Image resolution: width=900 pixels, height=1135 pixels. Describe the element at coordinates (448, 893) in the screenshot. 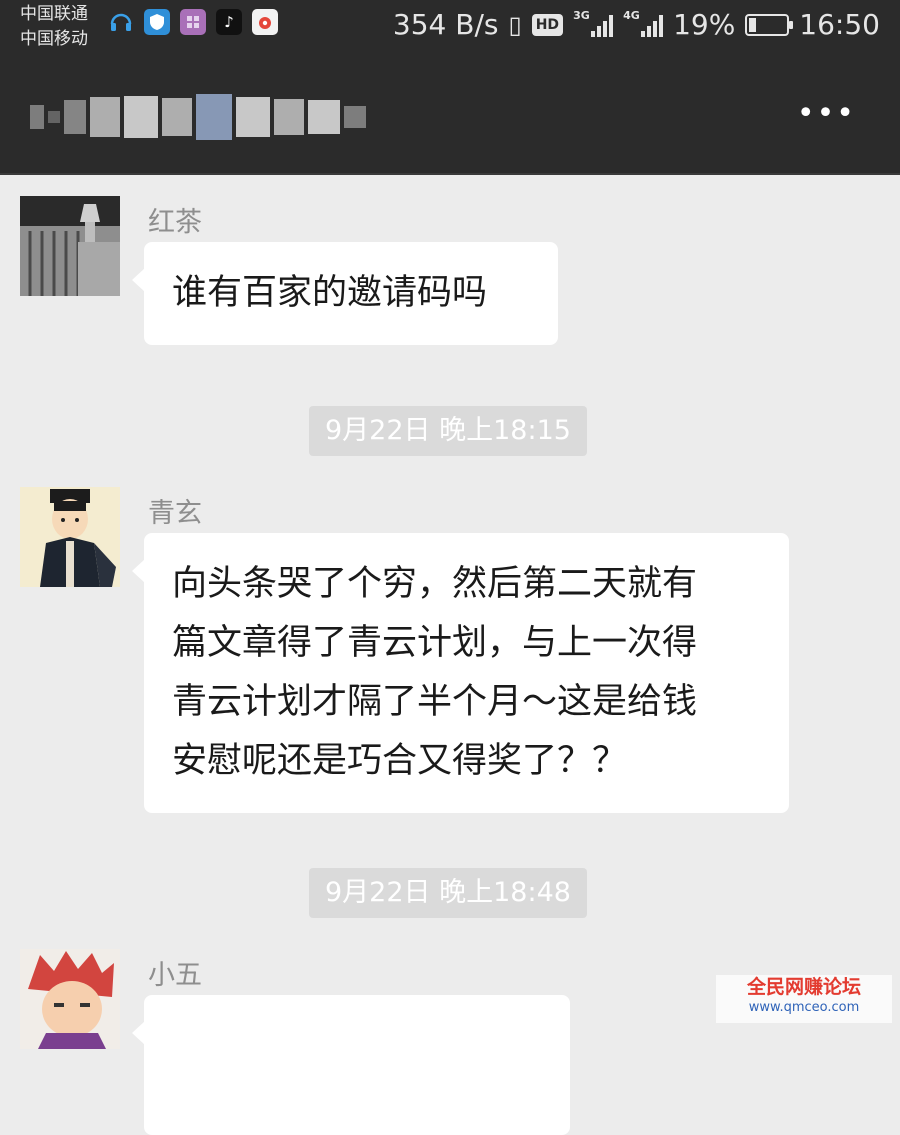

I see `timestamp: 9月22日 晚上18:48` at that location.